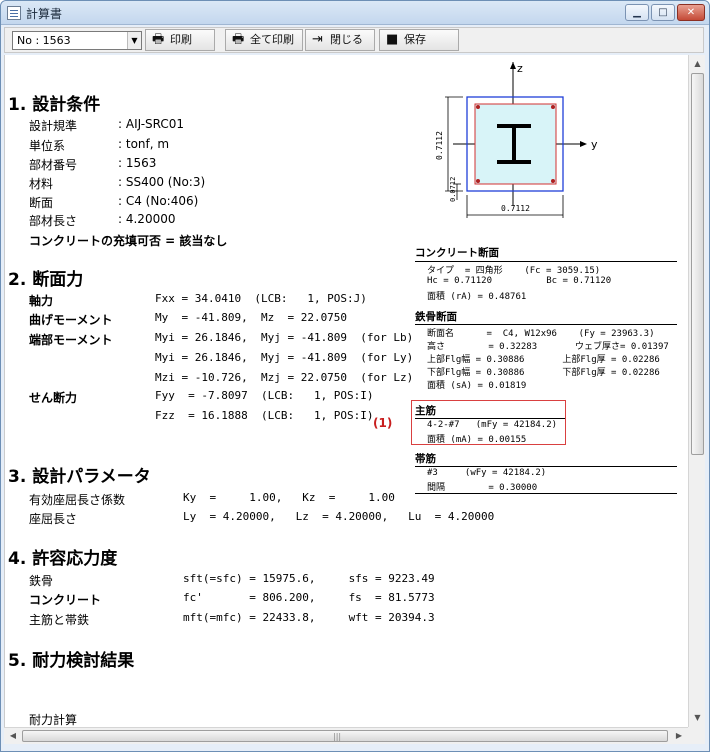 This screenshot has width=710, height=752. Describe the element at coordinates (520, 68) in the screenshot. I see `z-axis-label: z` at that location.